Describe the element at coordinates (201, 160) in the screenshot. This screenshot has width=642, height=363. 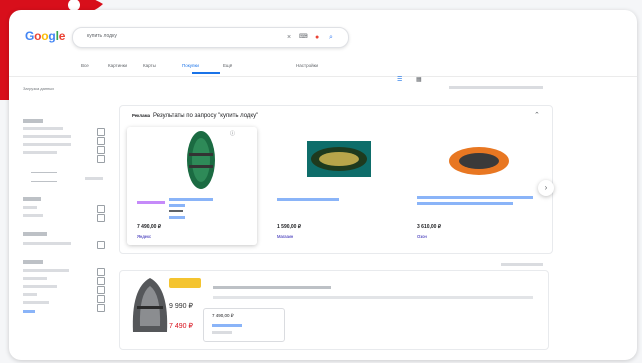
I see `green-boat-image` at that location.